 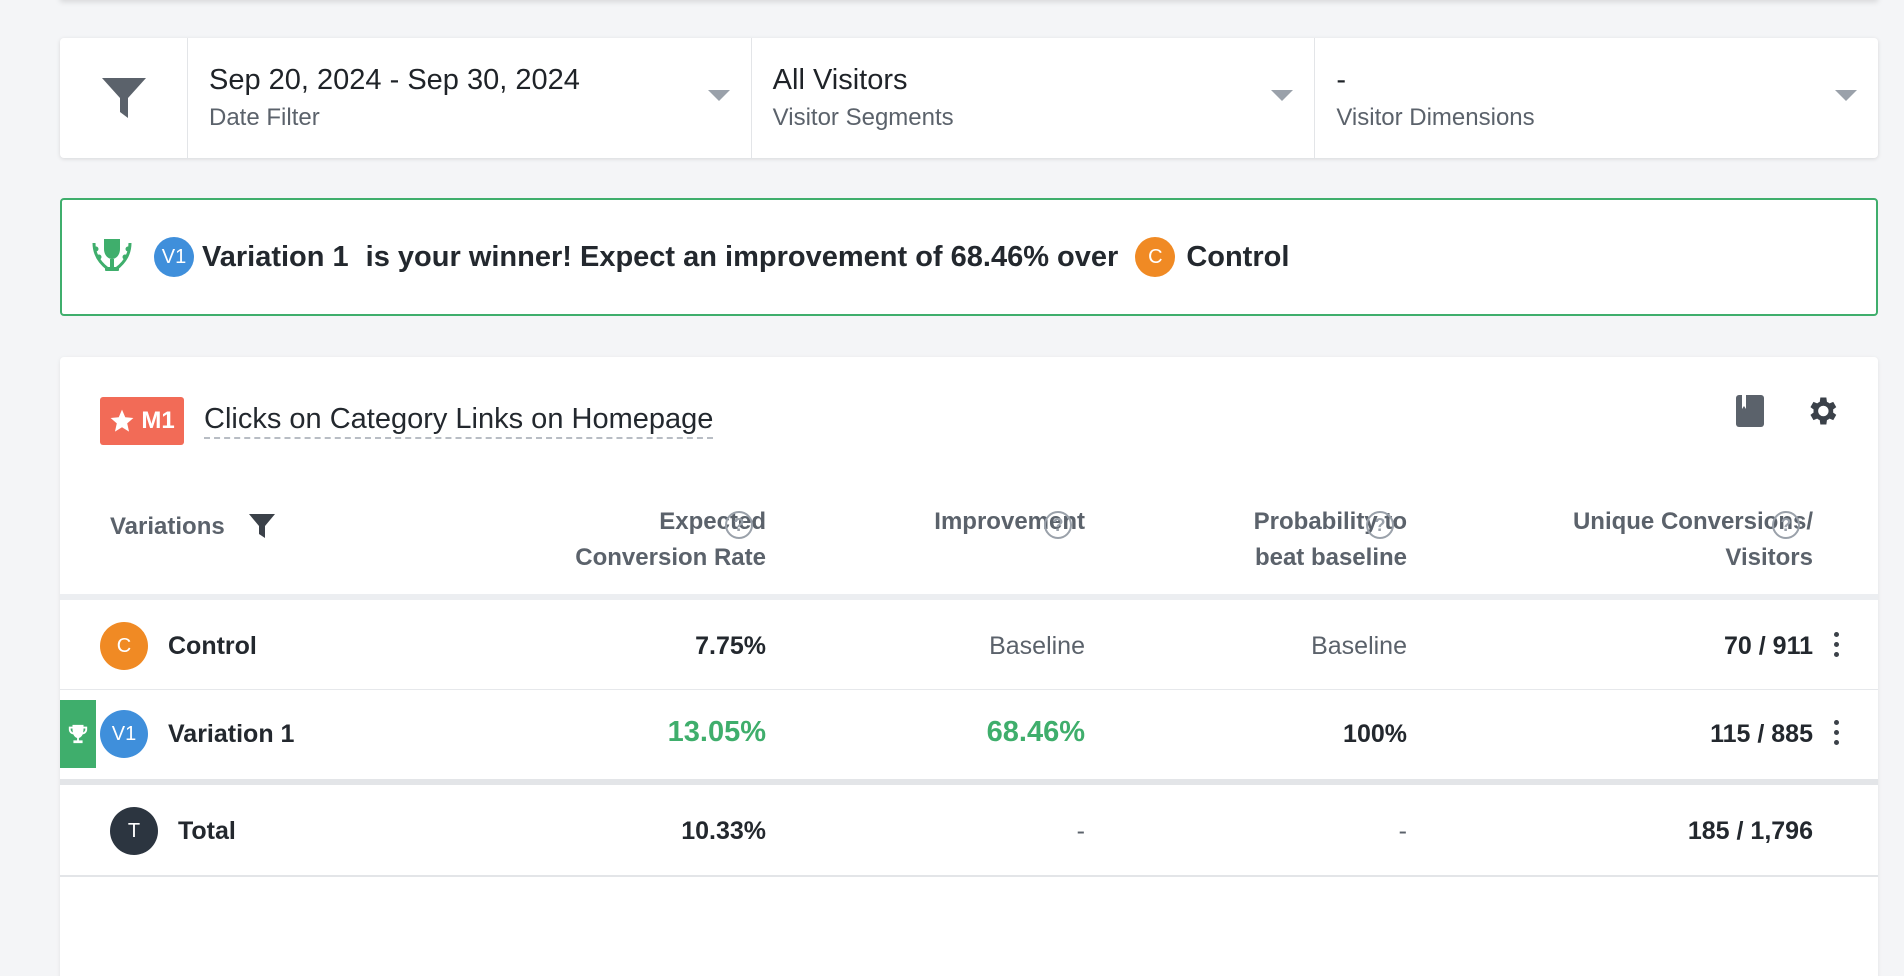 I want to click on baseline-name: Control, so click(x=1238, y=256).